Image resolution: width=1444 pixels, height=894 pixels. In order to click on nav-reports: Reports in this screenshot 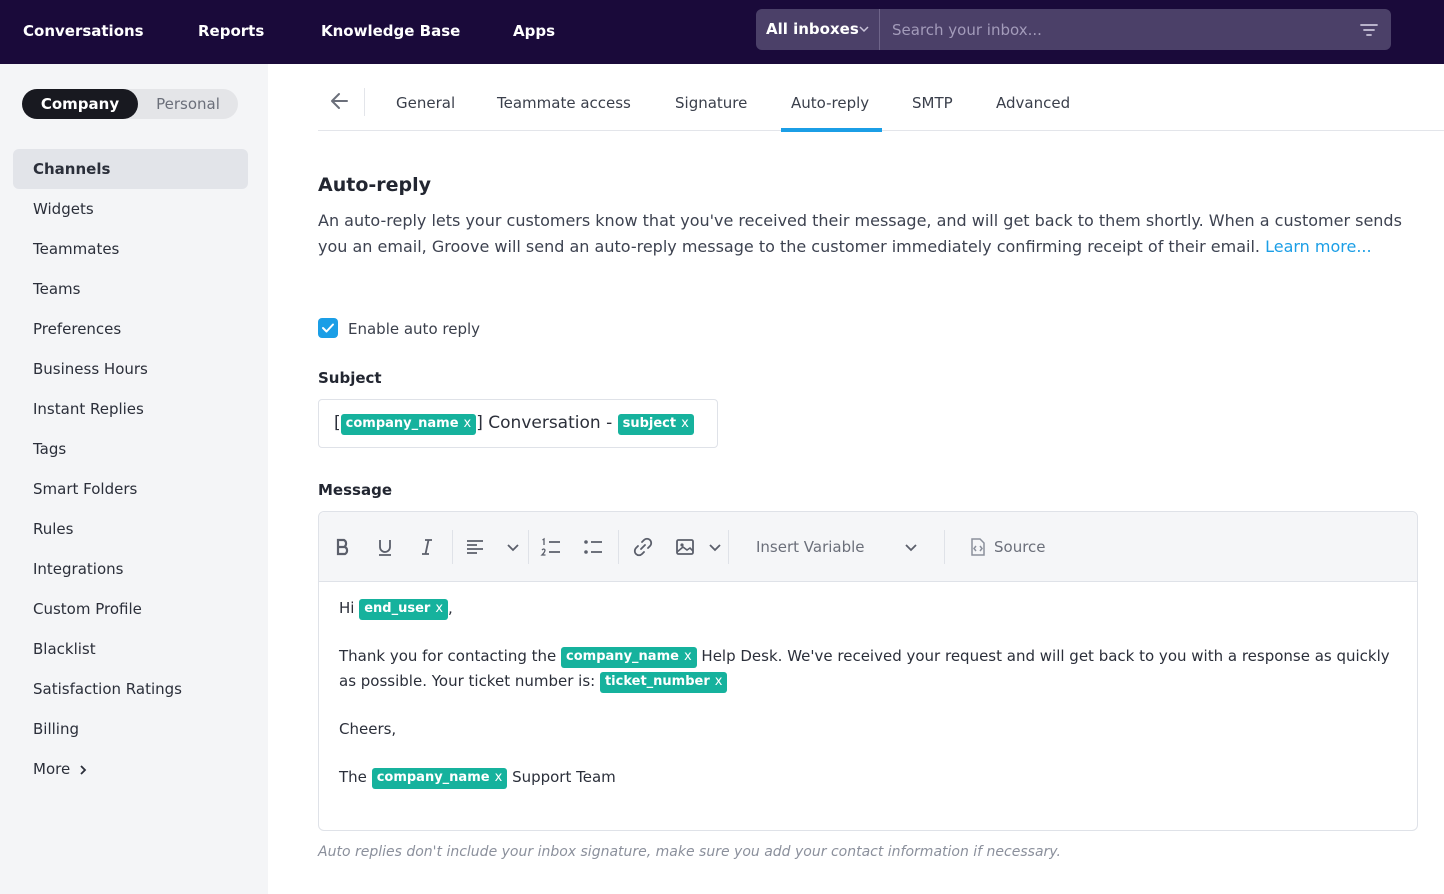, I will do `click(231, 32)`.